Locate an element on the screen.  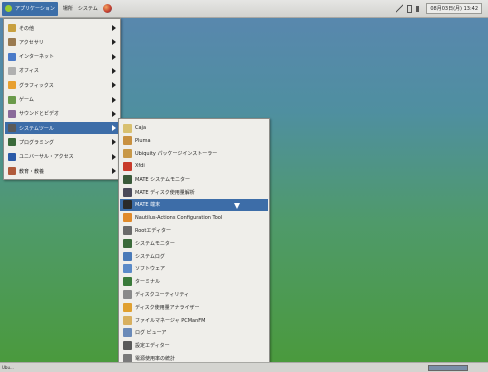
system-tools-item-7: Nautilus-Actions Configuration Tool is located at coordinates (194, 218).